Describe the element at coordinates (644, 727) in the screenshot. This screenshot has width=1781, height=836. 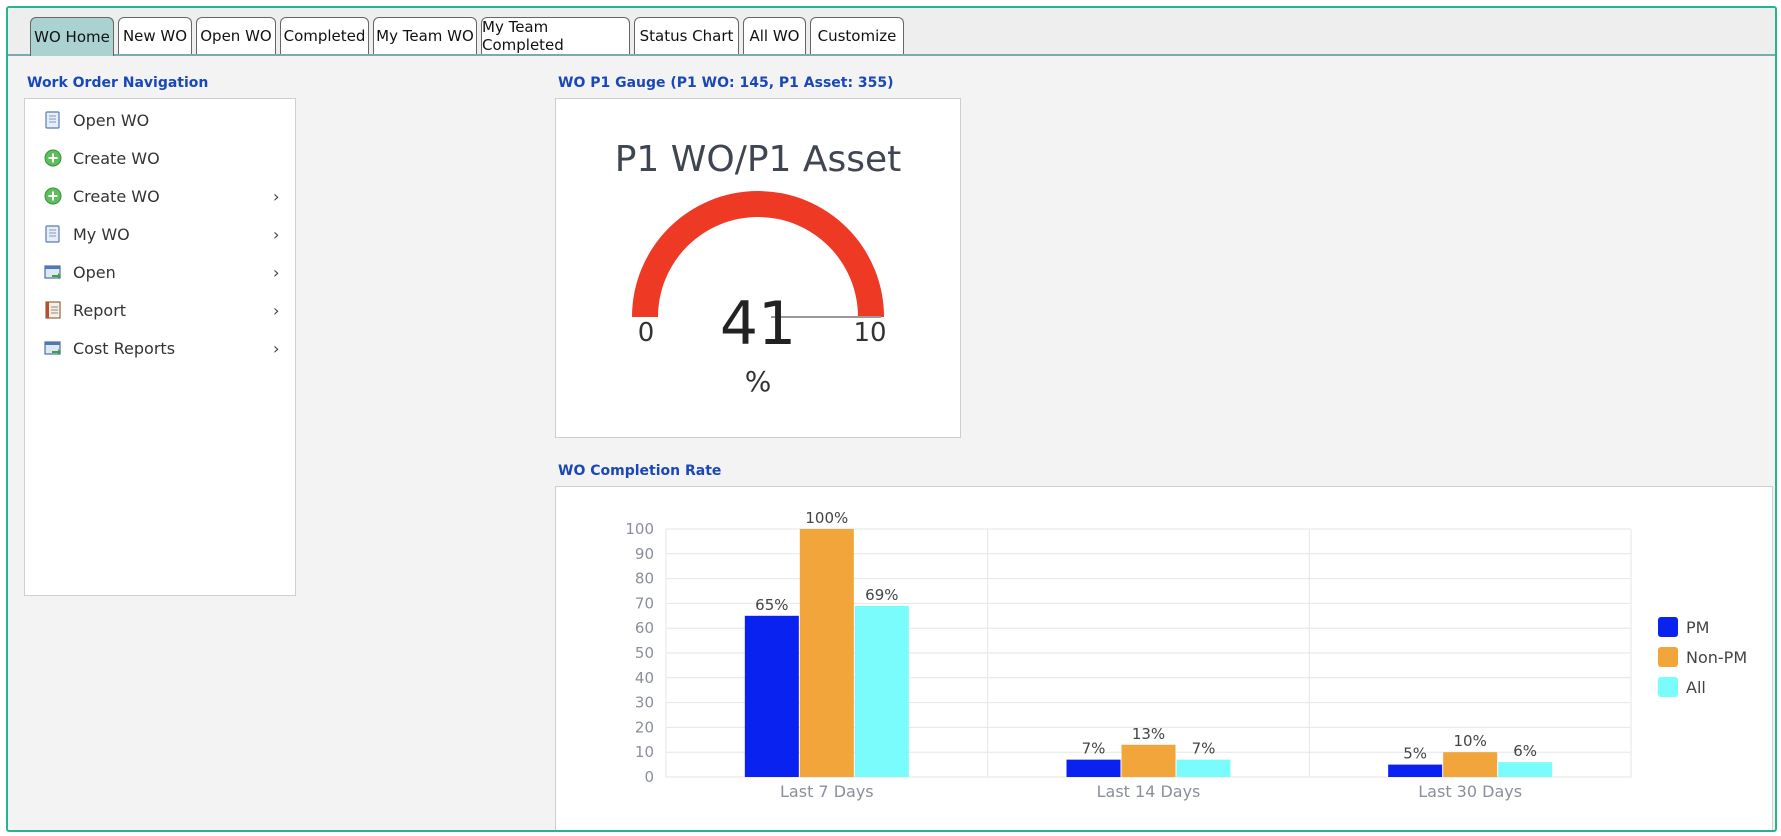
I see `y-tick-label: 20` at that location.